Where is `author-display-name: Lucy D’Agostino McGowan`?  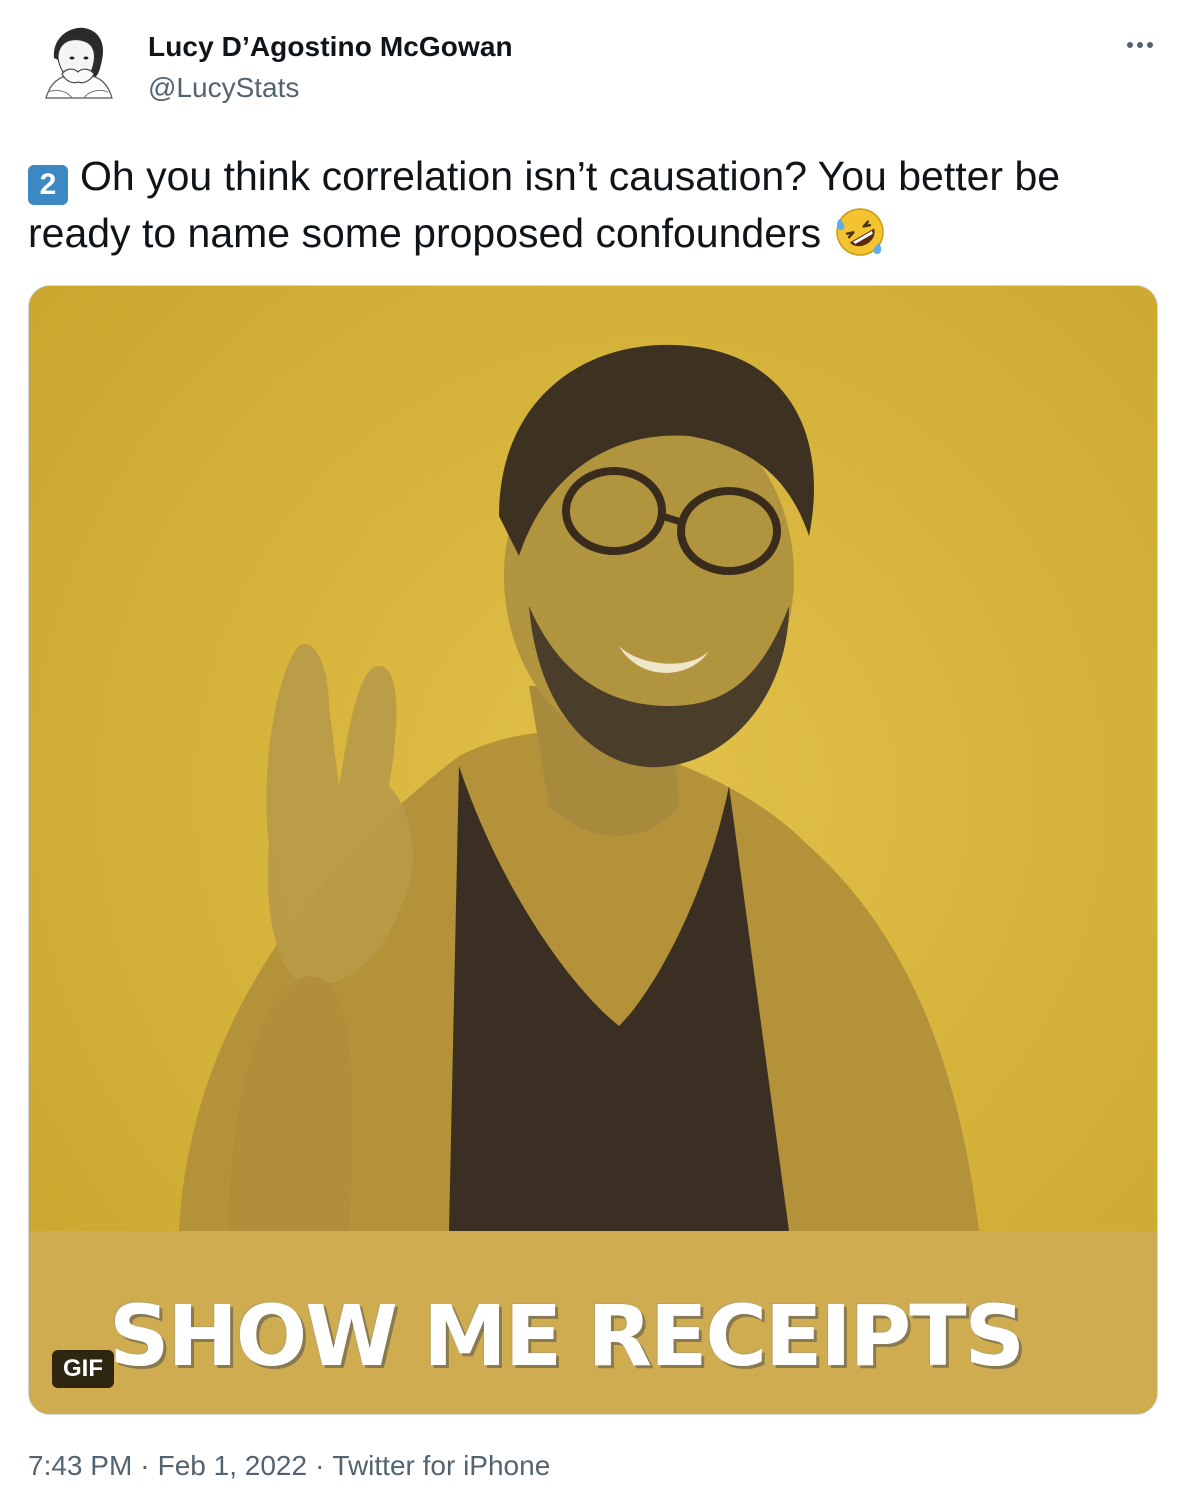 author-display-name: Lucy D’Agostino McGowan is located at coordinates (330, 47).